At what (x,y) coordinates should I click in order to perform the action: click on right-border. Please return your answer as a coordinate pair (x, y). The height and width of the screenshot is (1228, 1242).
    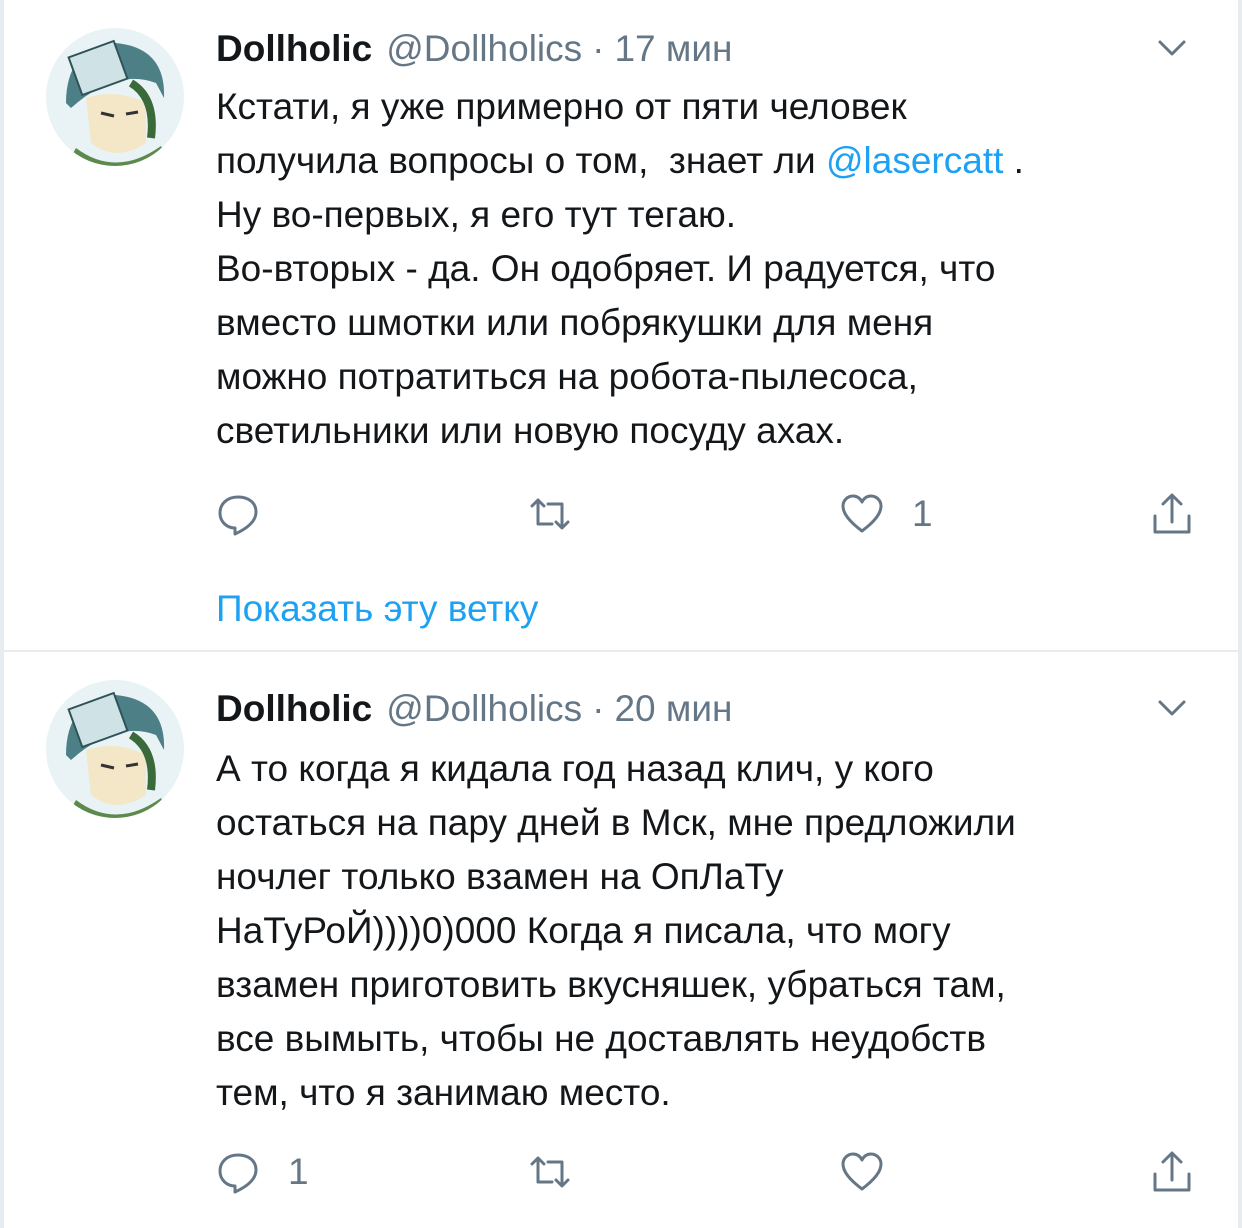
    Looking at the image, I should click on (1240, 614).